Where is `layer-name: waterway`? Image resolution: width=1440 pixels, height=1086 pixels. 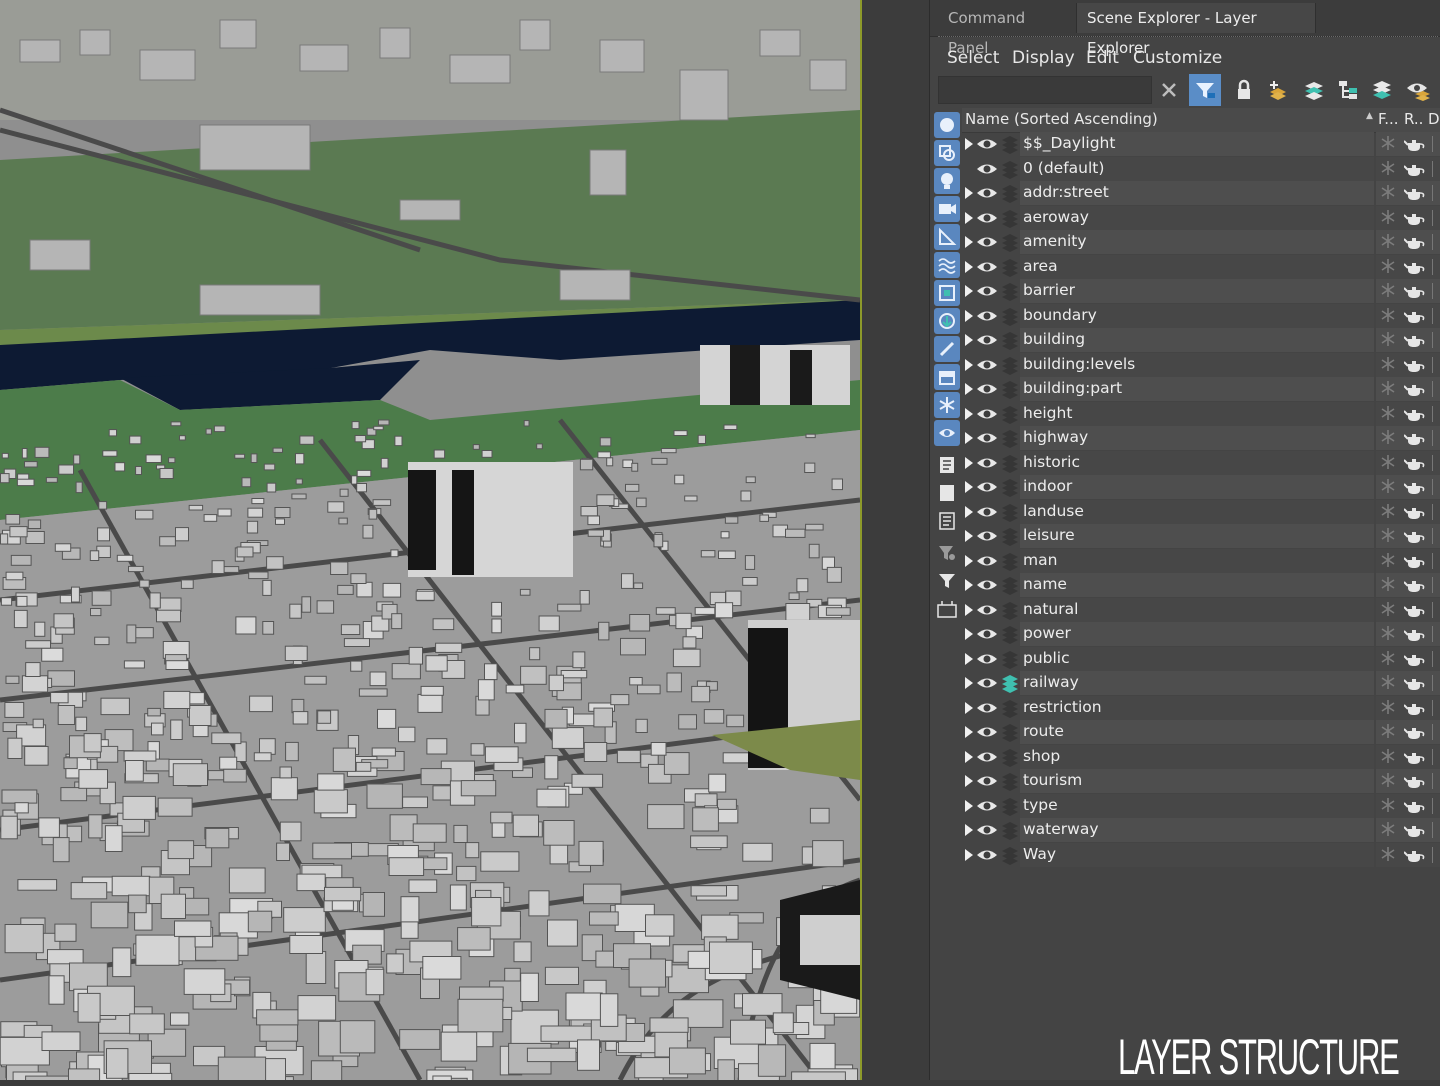
layer-name: waterway is located at coordinates (1061, 829).